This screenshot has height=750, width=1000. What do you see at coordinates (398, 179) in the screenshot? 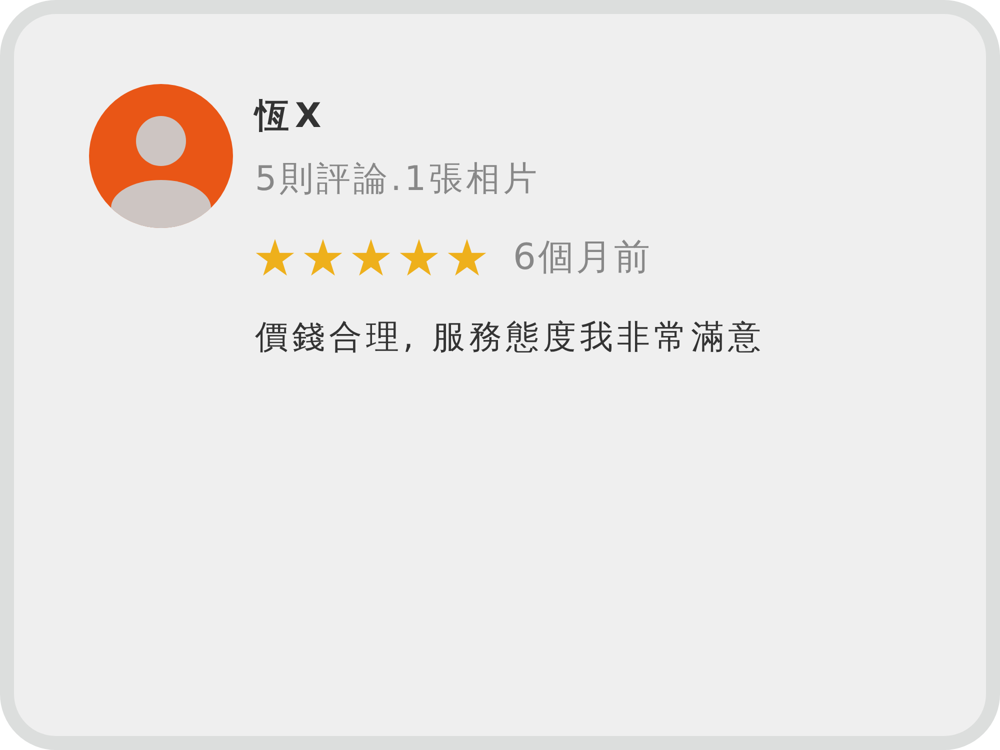
I see `review-count: 5則評論.1張相片` at bounding box center [398, 179].